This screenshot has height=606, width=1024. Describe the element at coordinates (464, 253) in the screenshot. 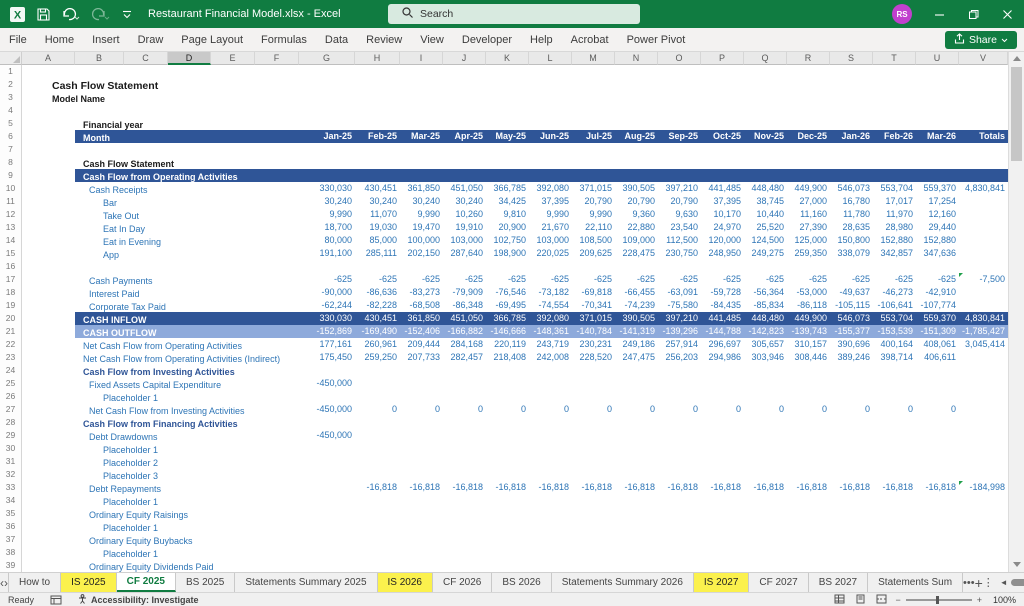

I see `cell: 287,640` at that location.